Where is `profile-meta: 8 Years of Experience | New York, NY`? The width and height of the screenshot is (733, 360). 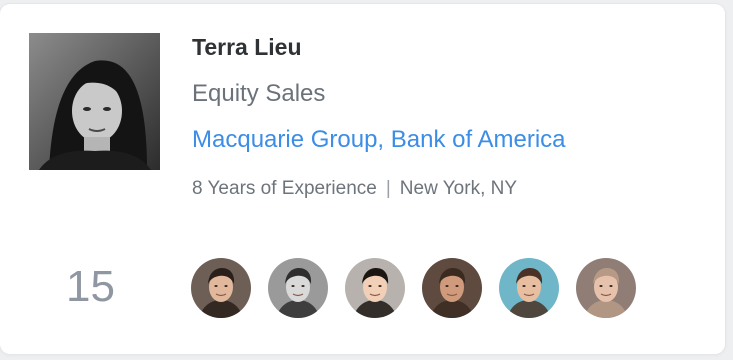
profile-meta: 8 Years of Experience | New York, NY is located at coordinates (354, 189).